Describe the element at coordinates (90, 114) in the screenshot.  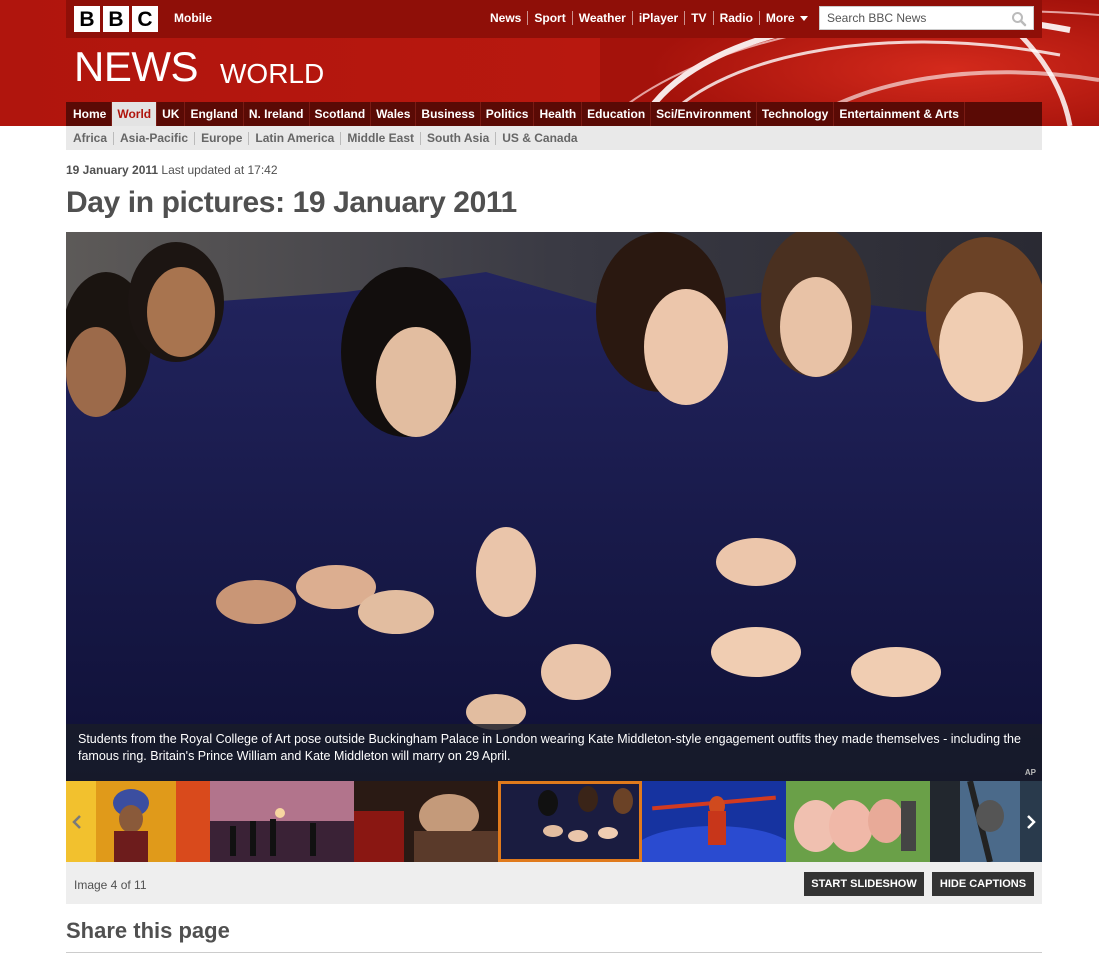
I see `nav-item-home: Home` at that location.